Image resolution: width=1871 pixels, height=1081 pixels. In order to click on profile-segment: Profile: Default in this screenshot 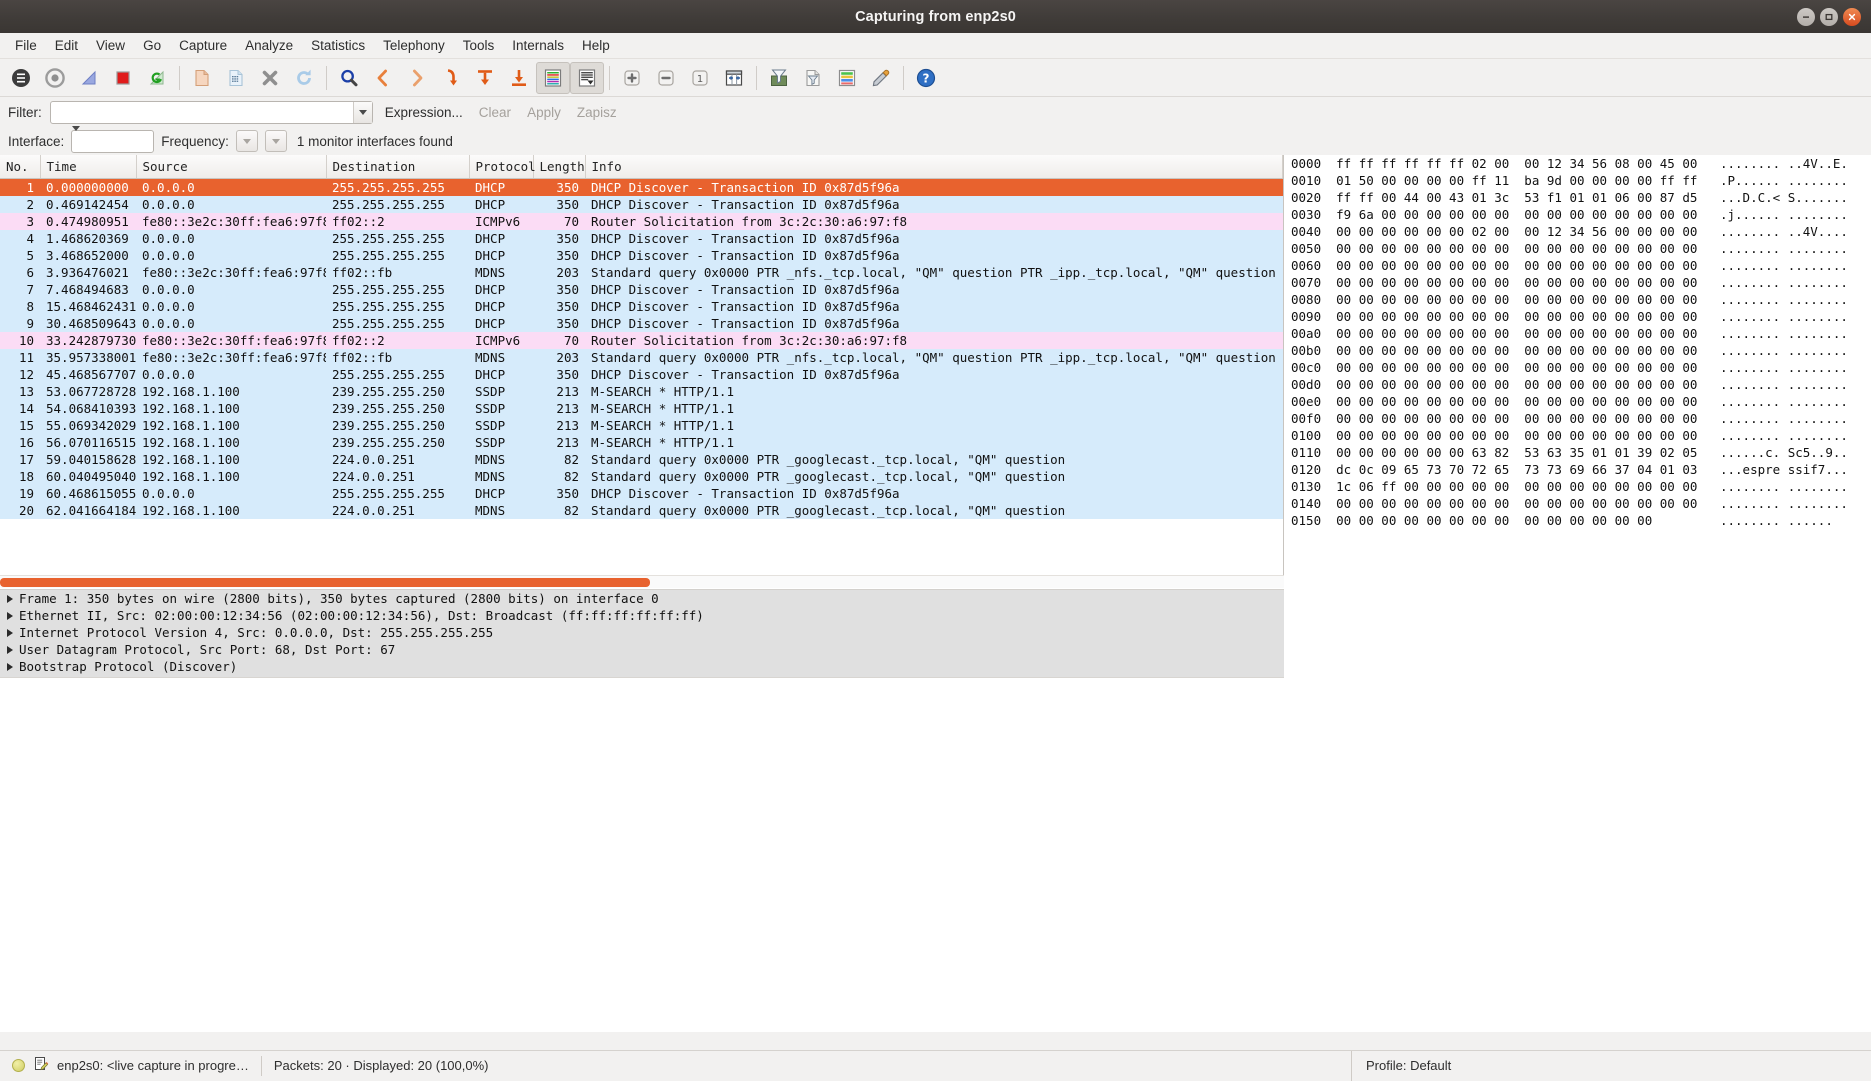, I will do `click(1611, 1066)`.